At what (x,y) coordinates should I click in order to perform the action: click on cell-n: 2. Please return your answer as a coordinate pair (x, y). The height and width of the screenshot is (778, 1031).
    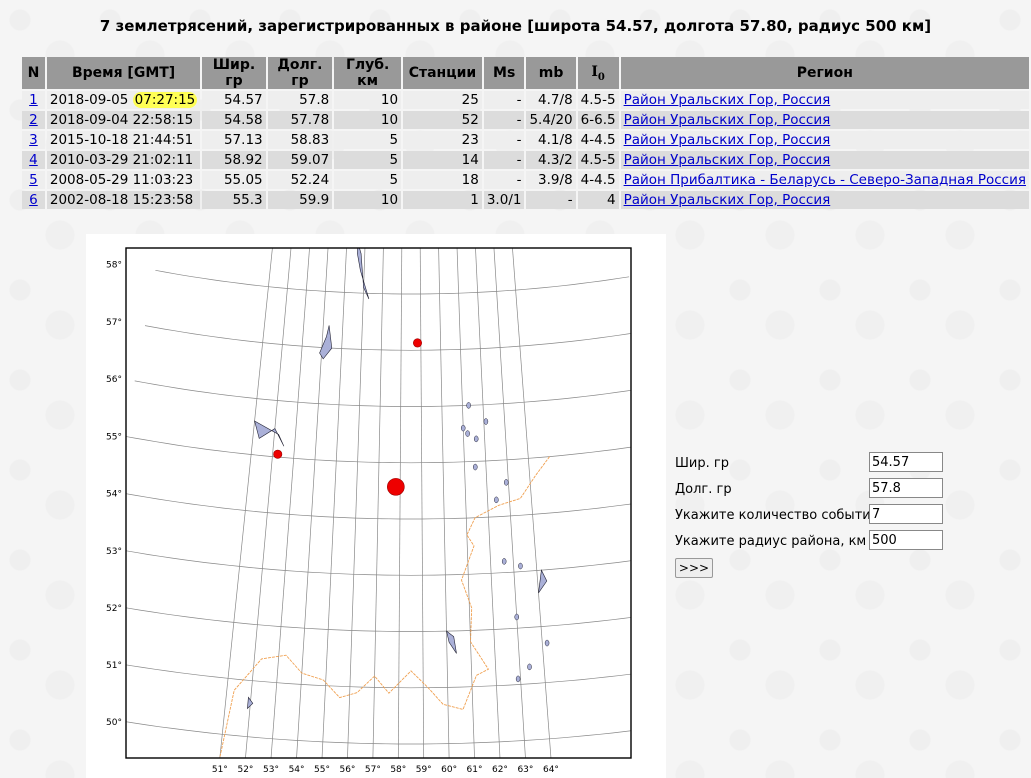
    Looking at the image, I should click on (33, 120).